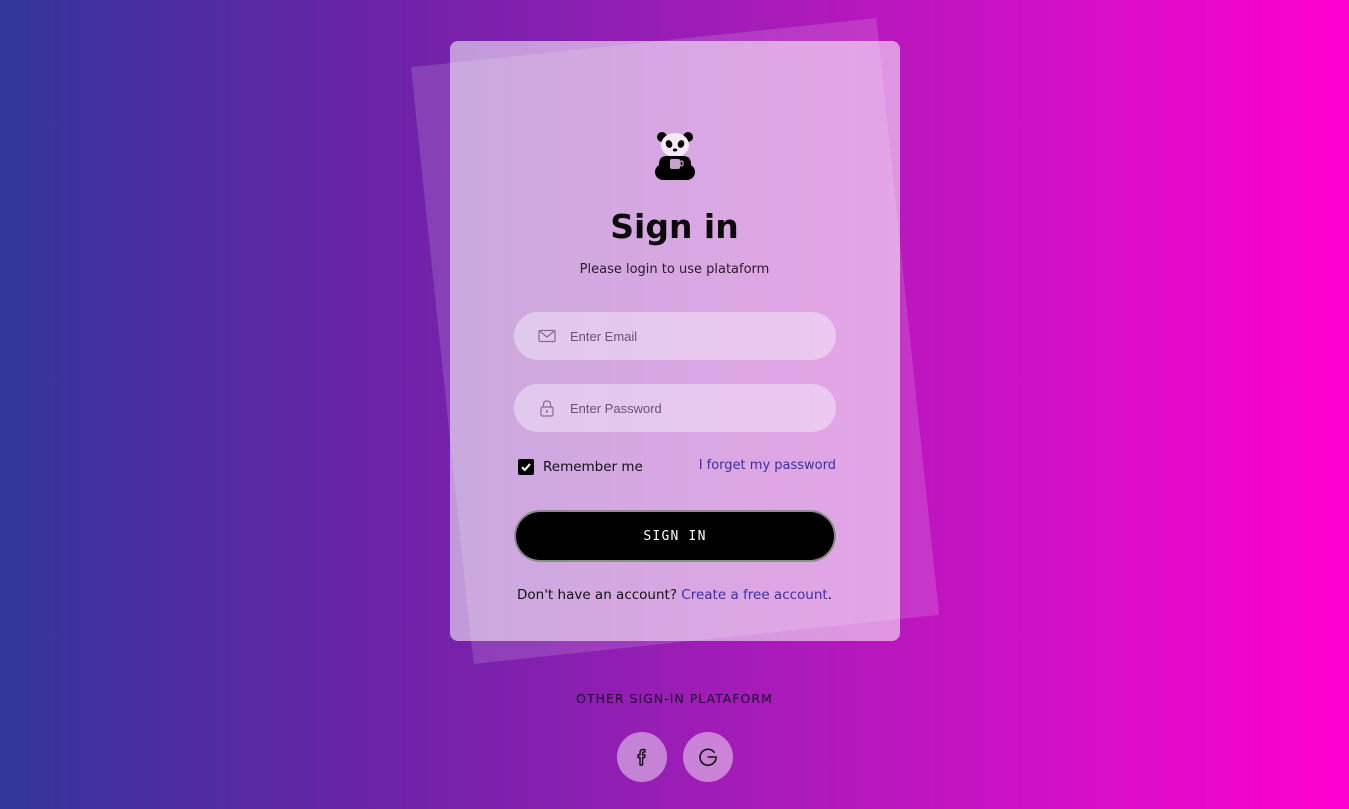 Image resolution: width=1349 pixels, height=809 pixels. Describe the element at coordinates (674, 269) in the screenshot. I see `page-subtitle: Please login to use plataform` at that location.